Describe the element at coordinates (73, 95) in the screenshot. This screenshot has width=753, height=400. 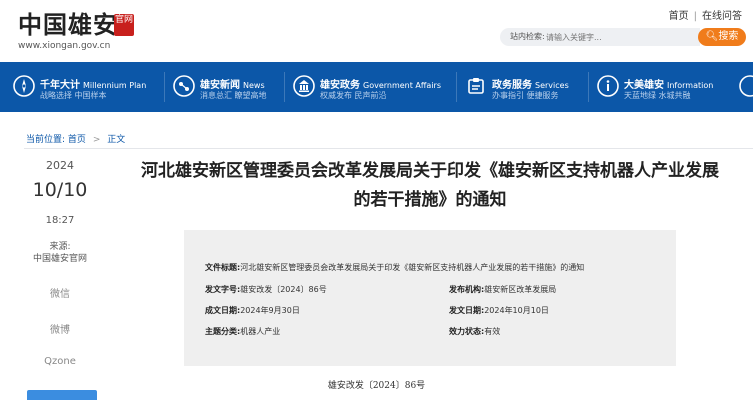
I see `nav-subtitle: 战略选择 中国样本` at that location.